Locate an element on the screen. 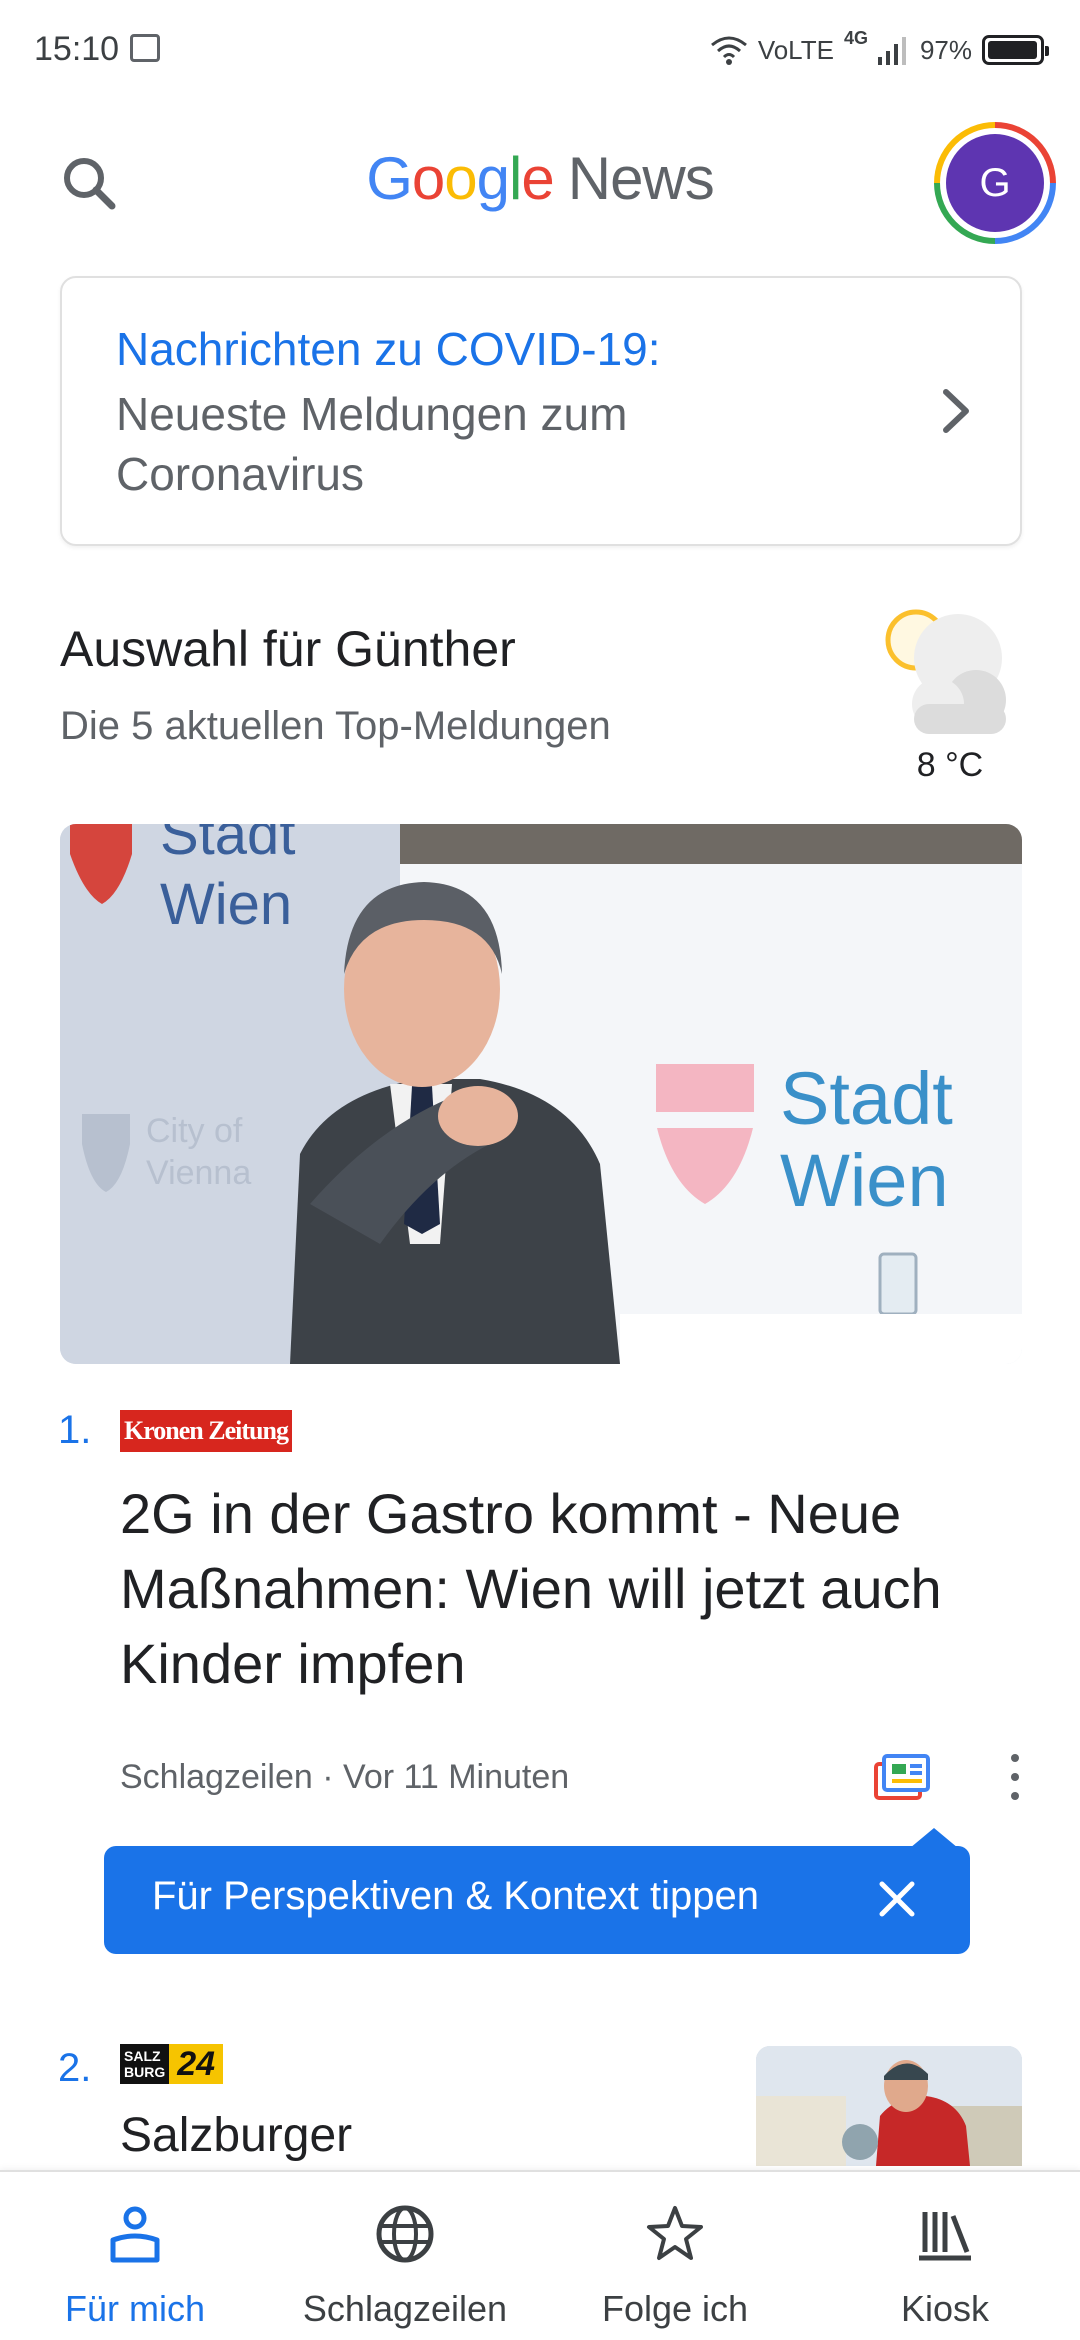 The width and height of the screenshot is (1080, 2340). battery-icon is located at coordinates (1015, 50).